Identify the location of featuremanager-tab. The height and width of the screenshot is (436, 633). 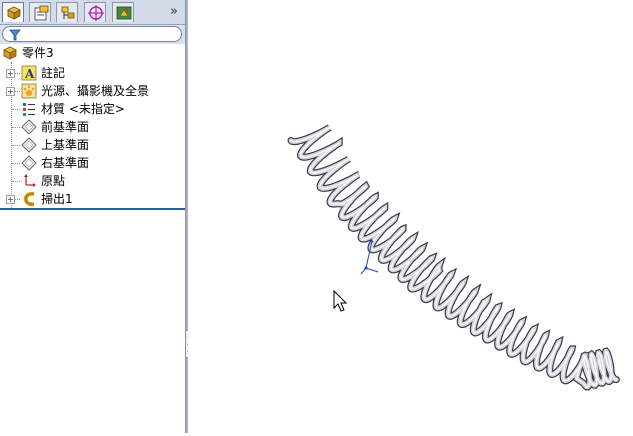
(13, 12).